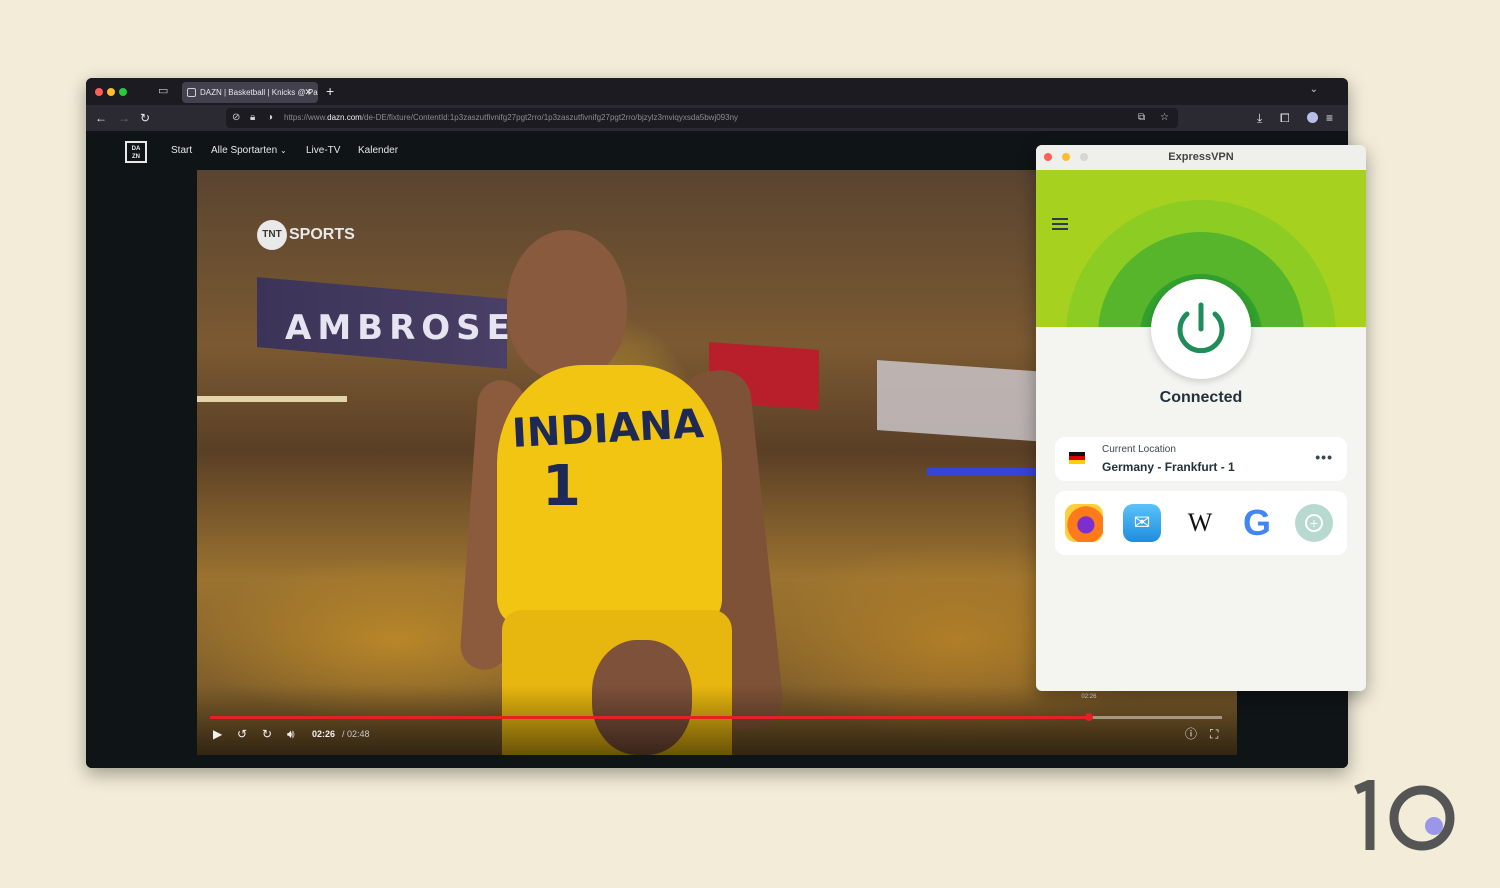  What do you see at coordinates (283, 150) in the screenshot?
I see `chevron-down-icon: ⌄` at bounding box center [283, 150].